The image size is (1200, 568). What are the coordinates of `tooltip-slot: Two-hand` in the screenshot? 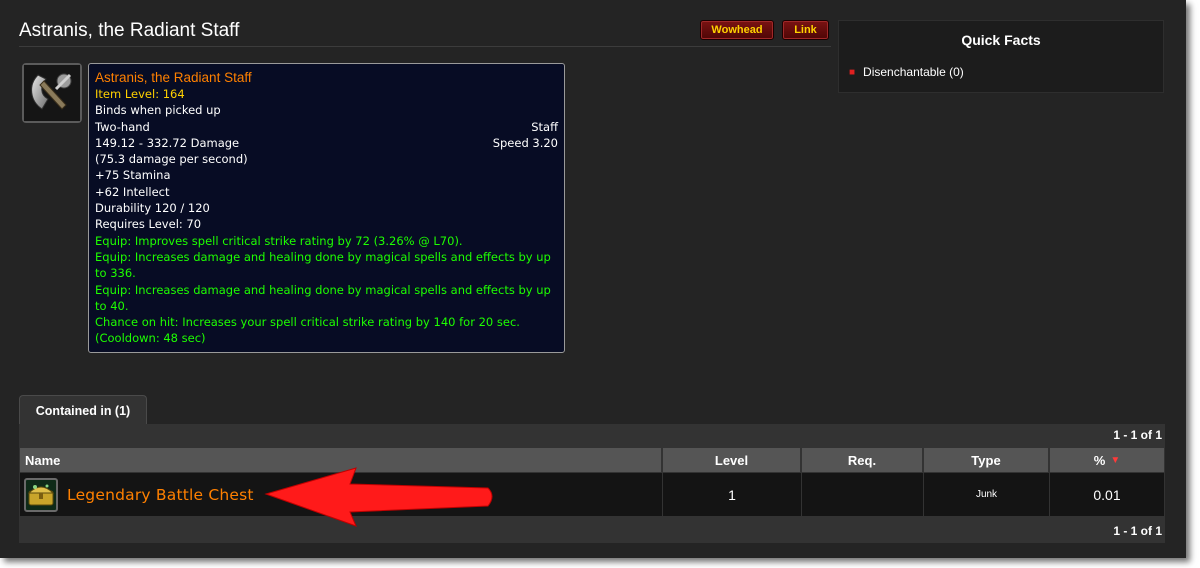 It's located at (122, 126).